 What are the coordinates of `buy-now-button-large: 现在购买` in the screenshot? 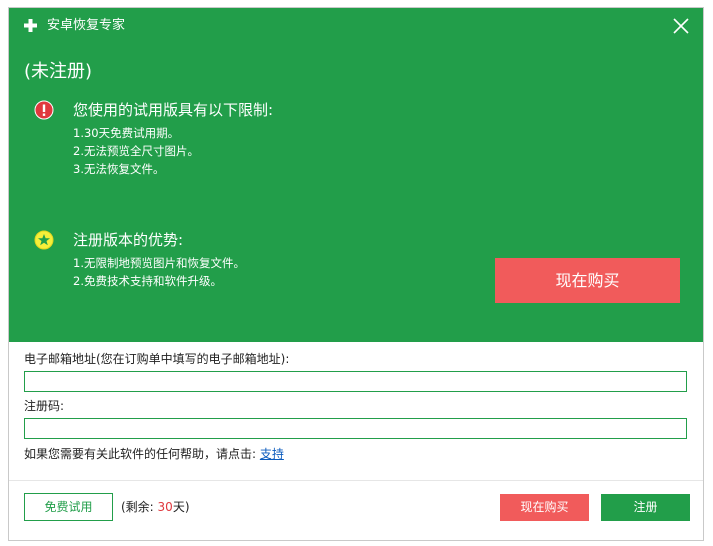 It's located at (587, 280).